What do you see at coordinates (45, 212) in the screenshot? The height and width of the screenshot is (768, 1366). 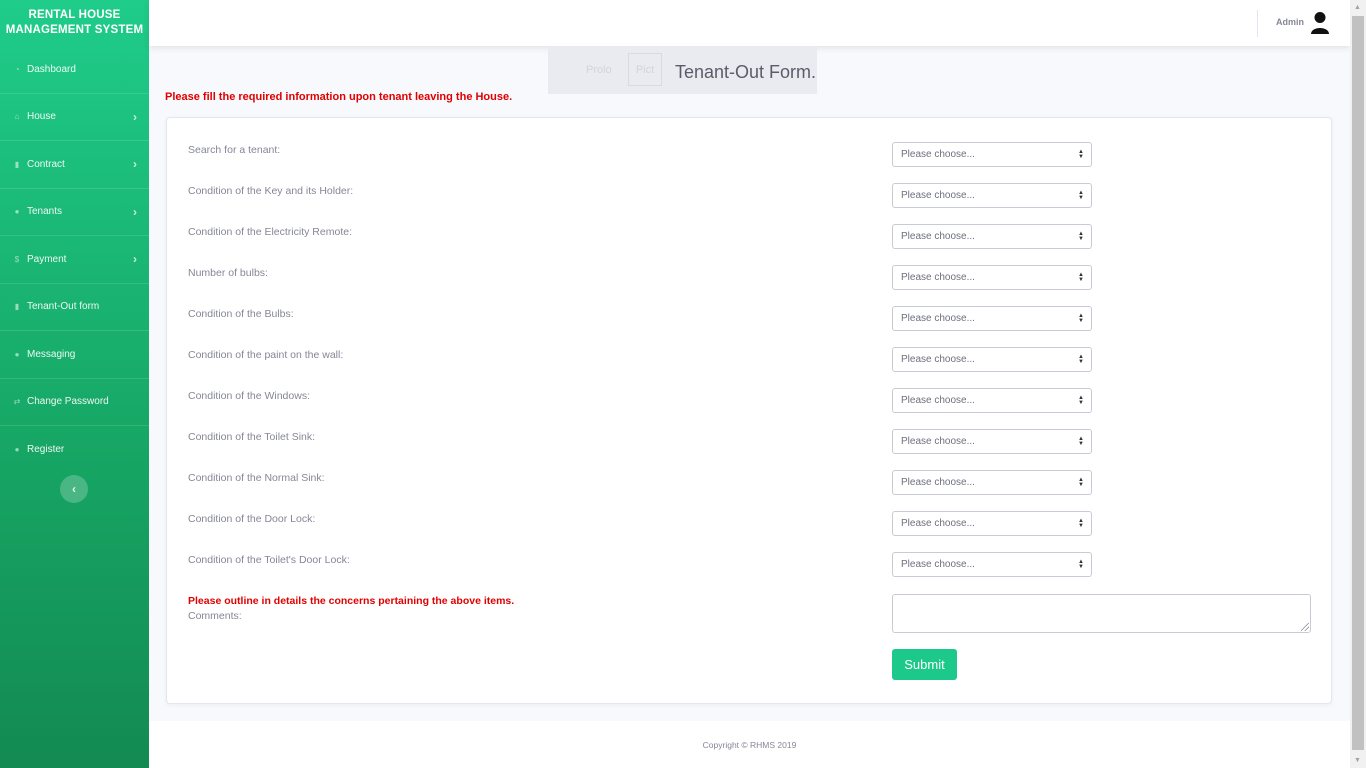 I see `sidebar-item-label: Tenants` at bounding box center [45, 212].